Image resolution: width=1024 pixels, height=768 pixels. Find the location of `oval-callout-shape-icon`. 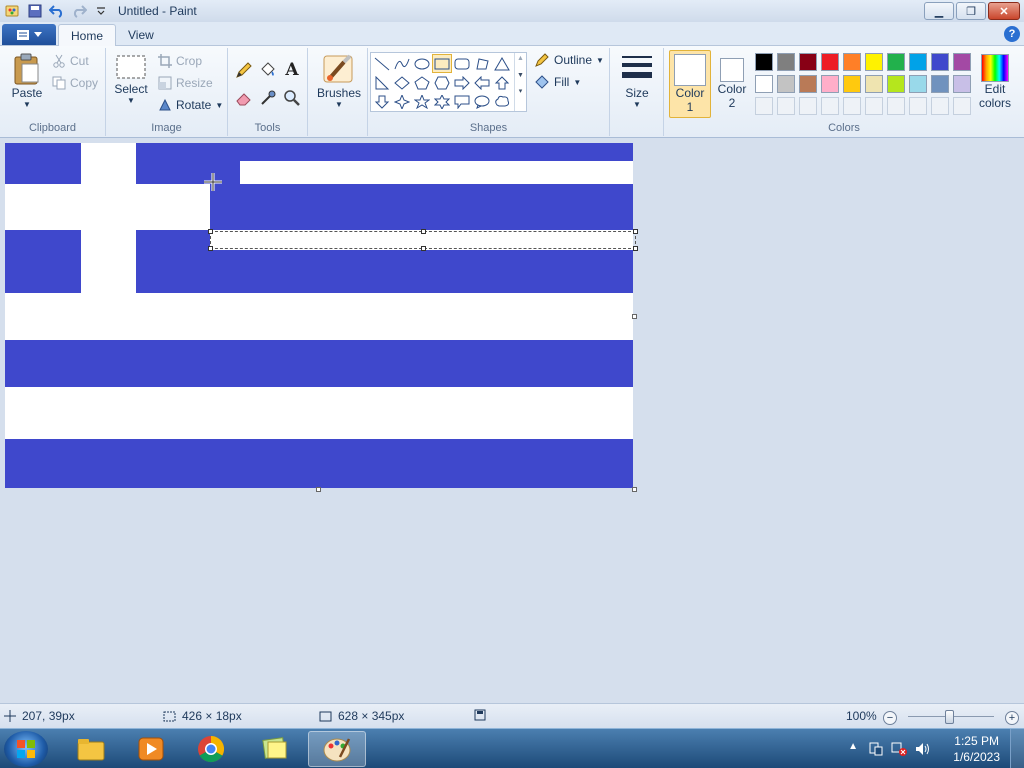

oval-callout-shape-icon is located at coordinates (482, 101).